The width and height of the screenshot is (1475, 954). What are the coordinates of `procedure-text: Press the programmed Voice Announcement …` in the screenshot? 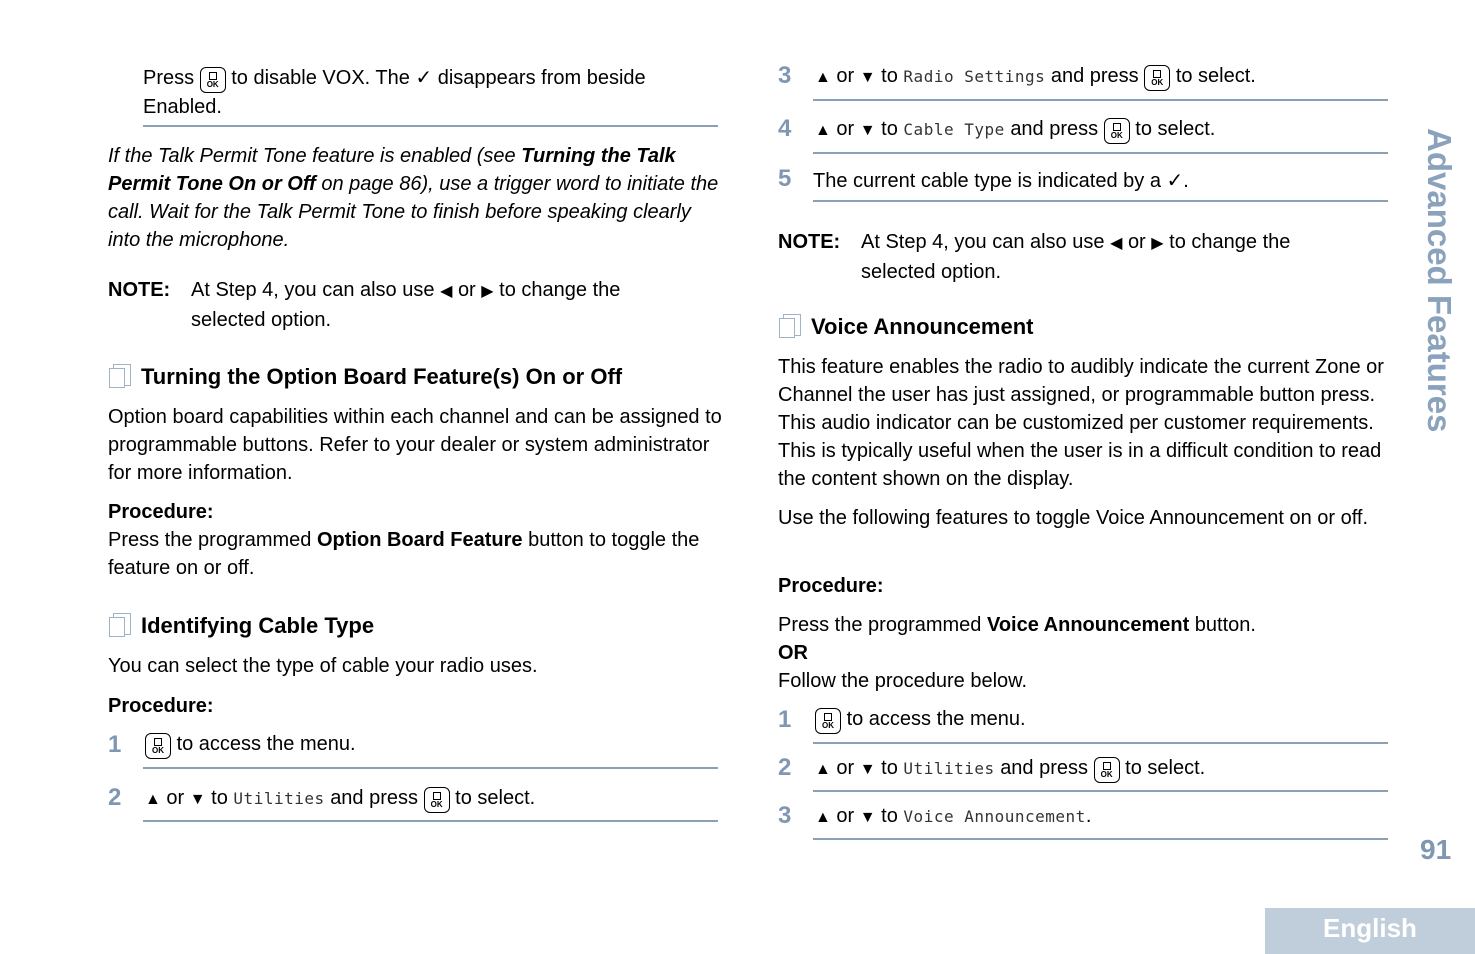 It's located at (1084, 625).